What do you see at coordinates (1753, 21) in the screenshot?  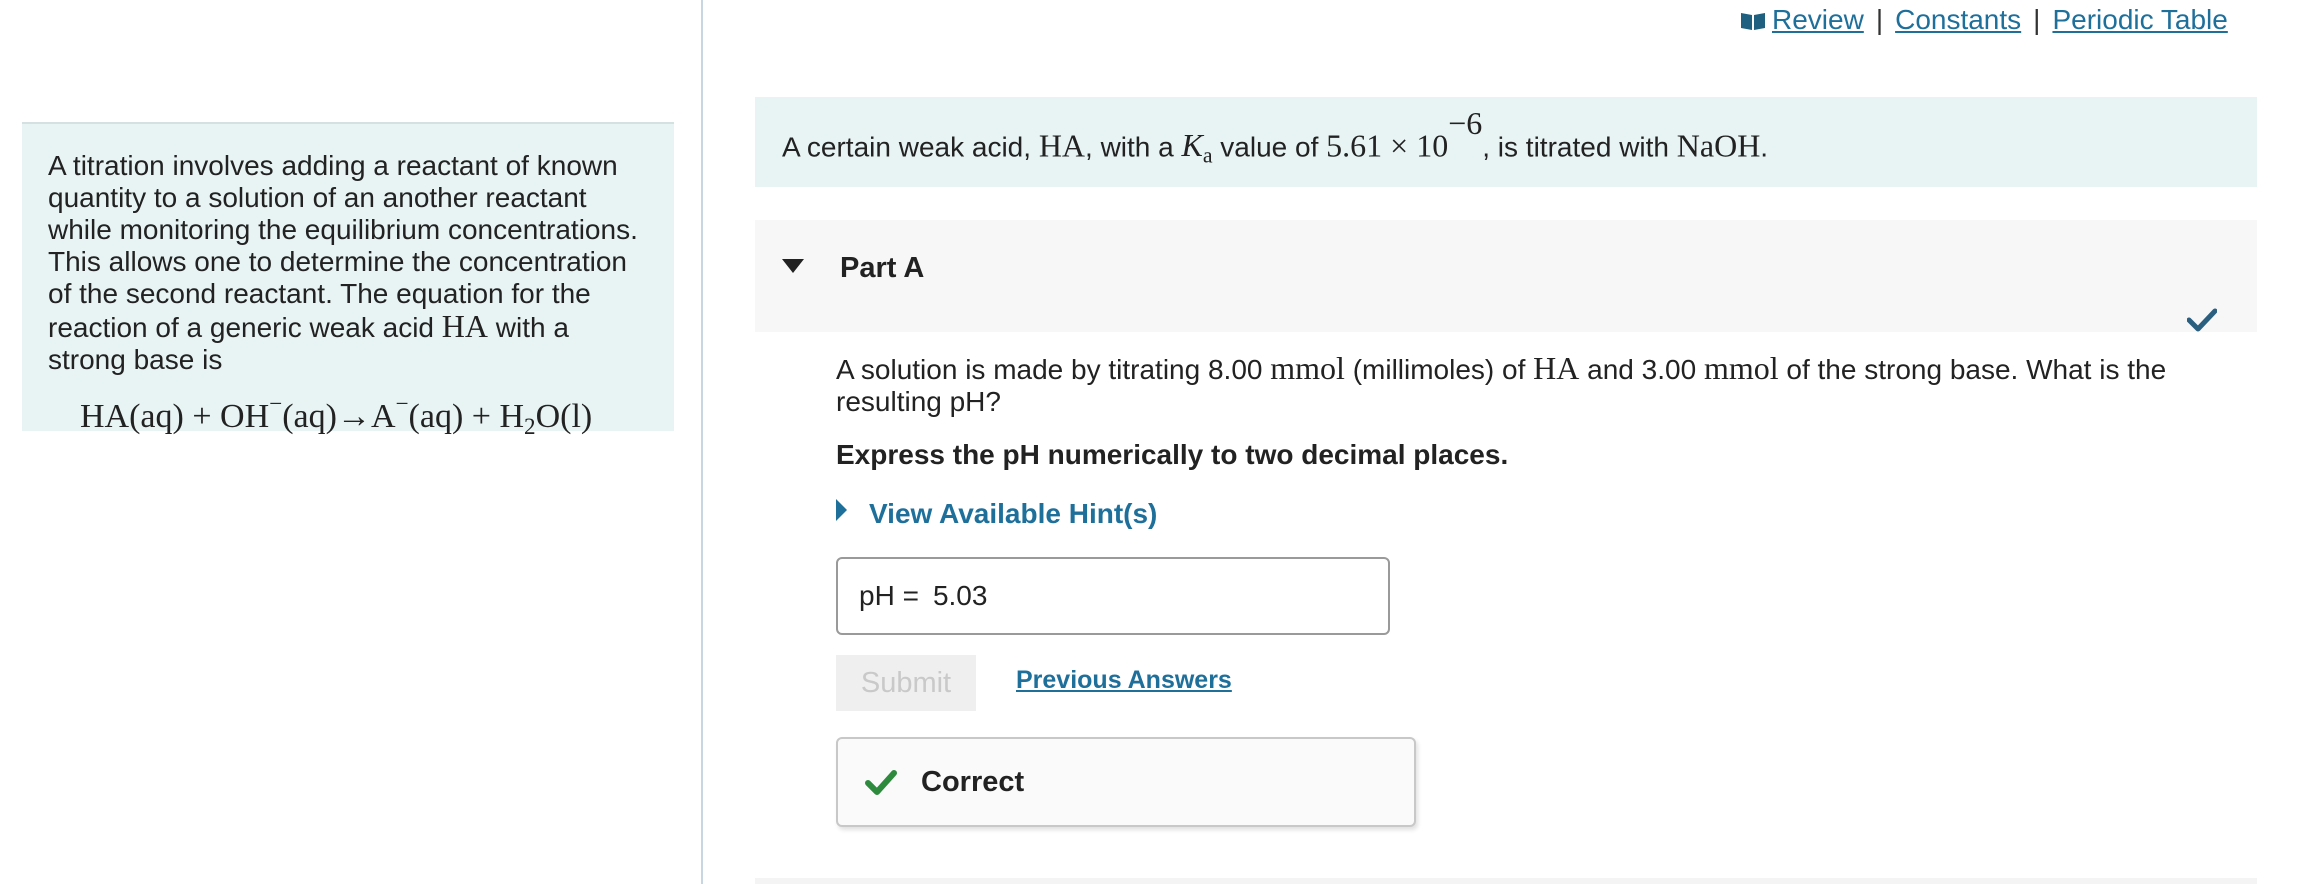 I see `book-icon` at bounding box center [1753, 21].